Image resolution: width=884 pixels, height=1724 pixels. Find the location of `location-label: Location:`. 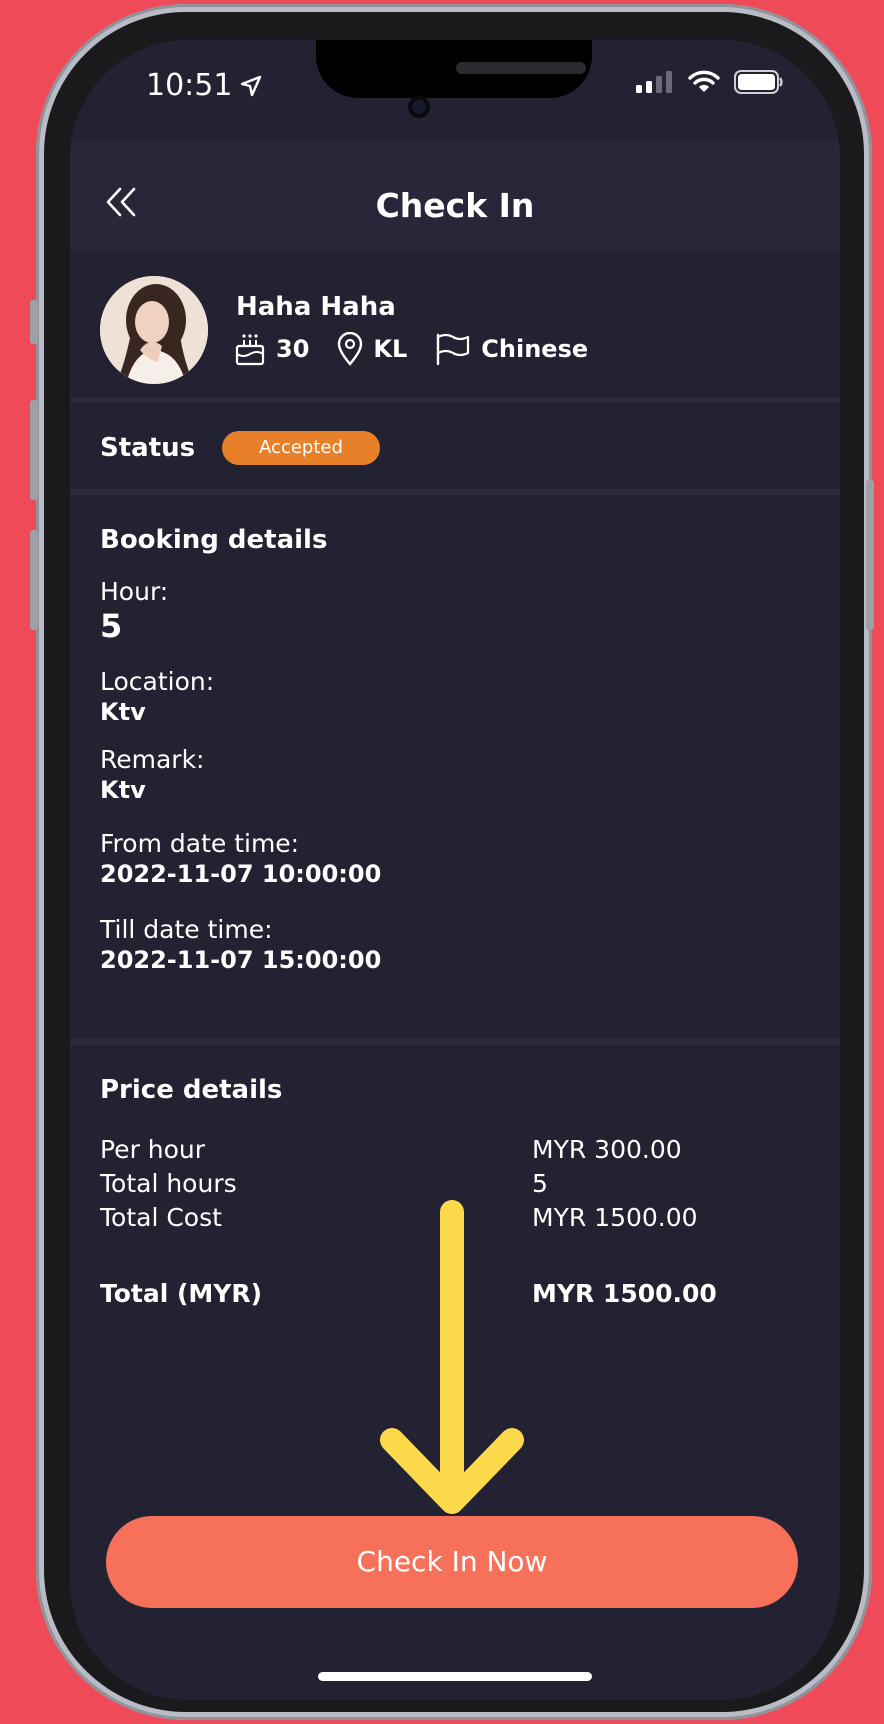

location-label: Location: is located at coordinates (157, 681).